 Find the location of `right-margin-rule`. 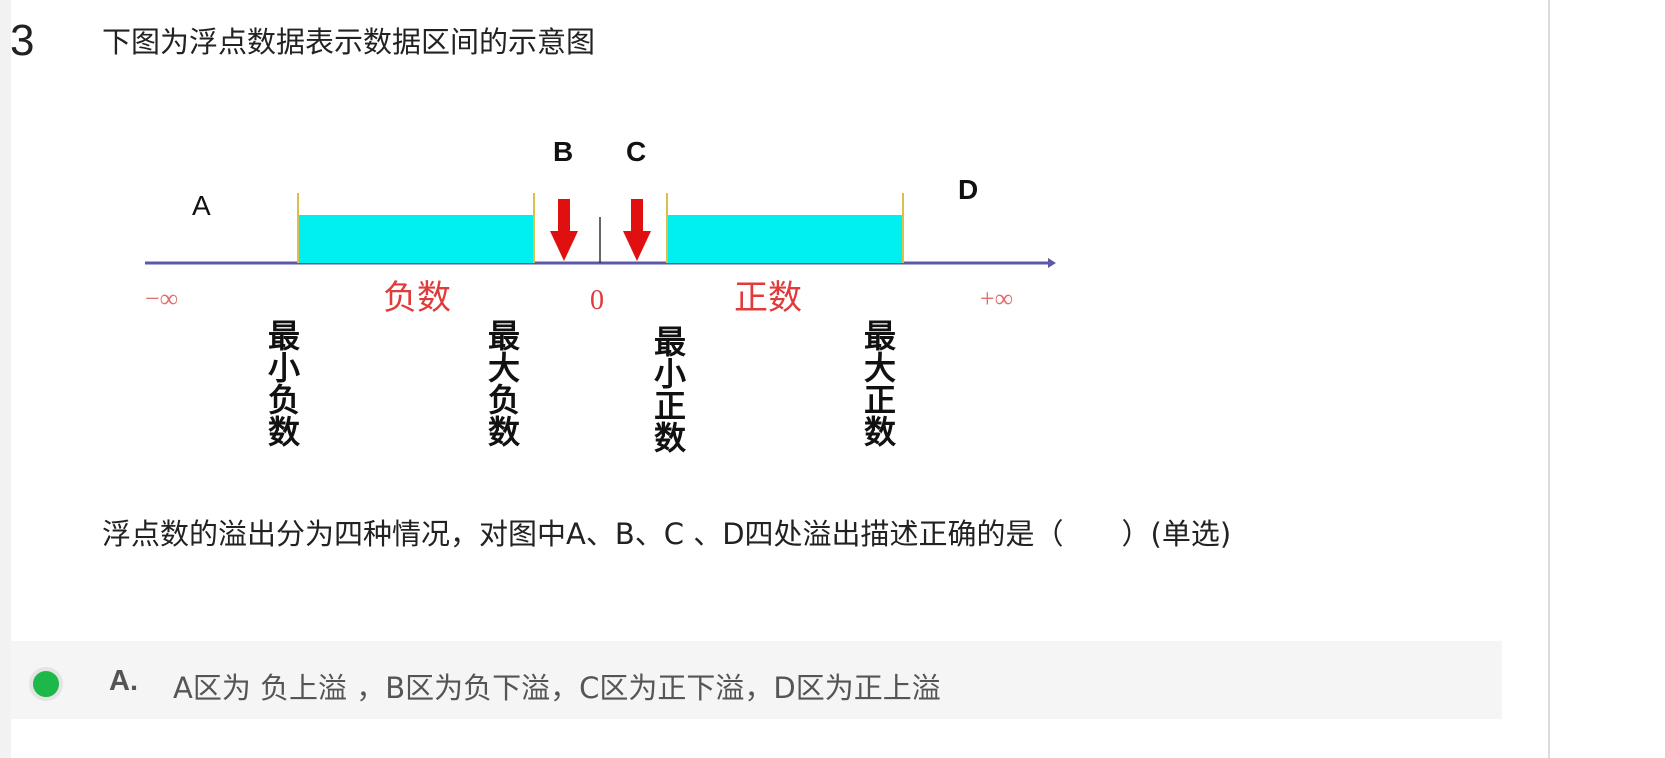

right-margin-rule is located at coordinates (1549, 379).